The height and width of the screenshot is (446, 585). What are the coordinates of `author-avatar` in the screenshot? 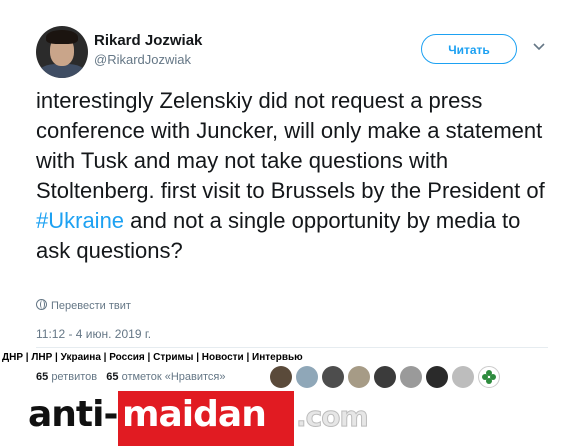 It's located at (62, 52).